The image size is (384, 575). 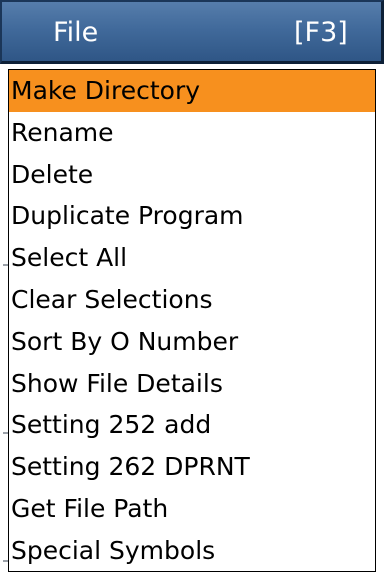 I want to click on file-menu-header: File [F3], so click(x=192, y=32).